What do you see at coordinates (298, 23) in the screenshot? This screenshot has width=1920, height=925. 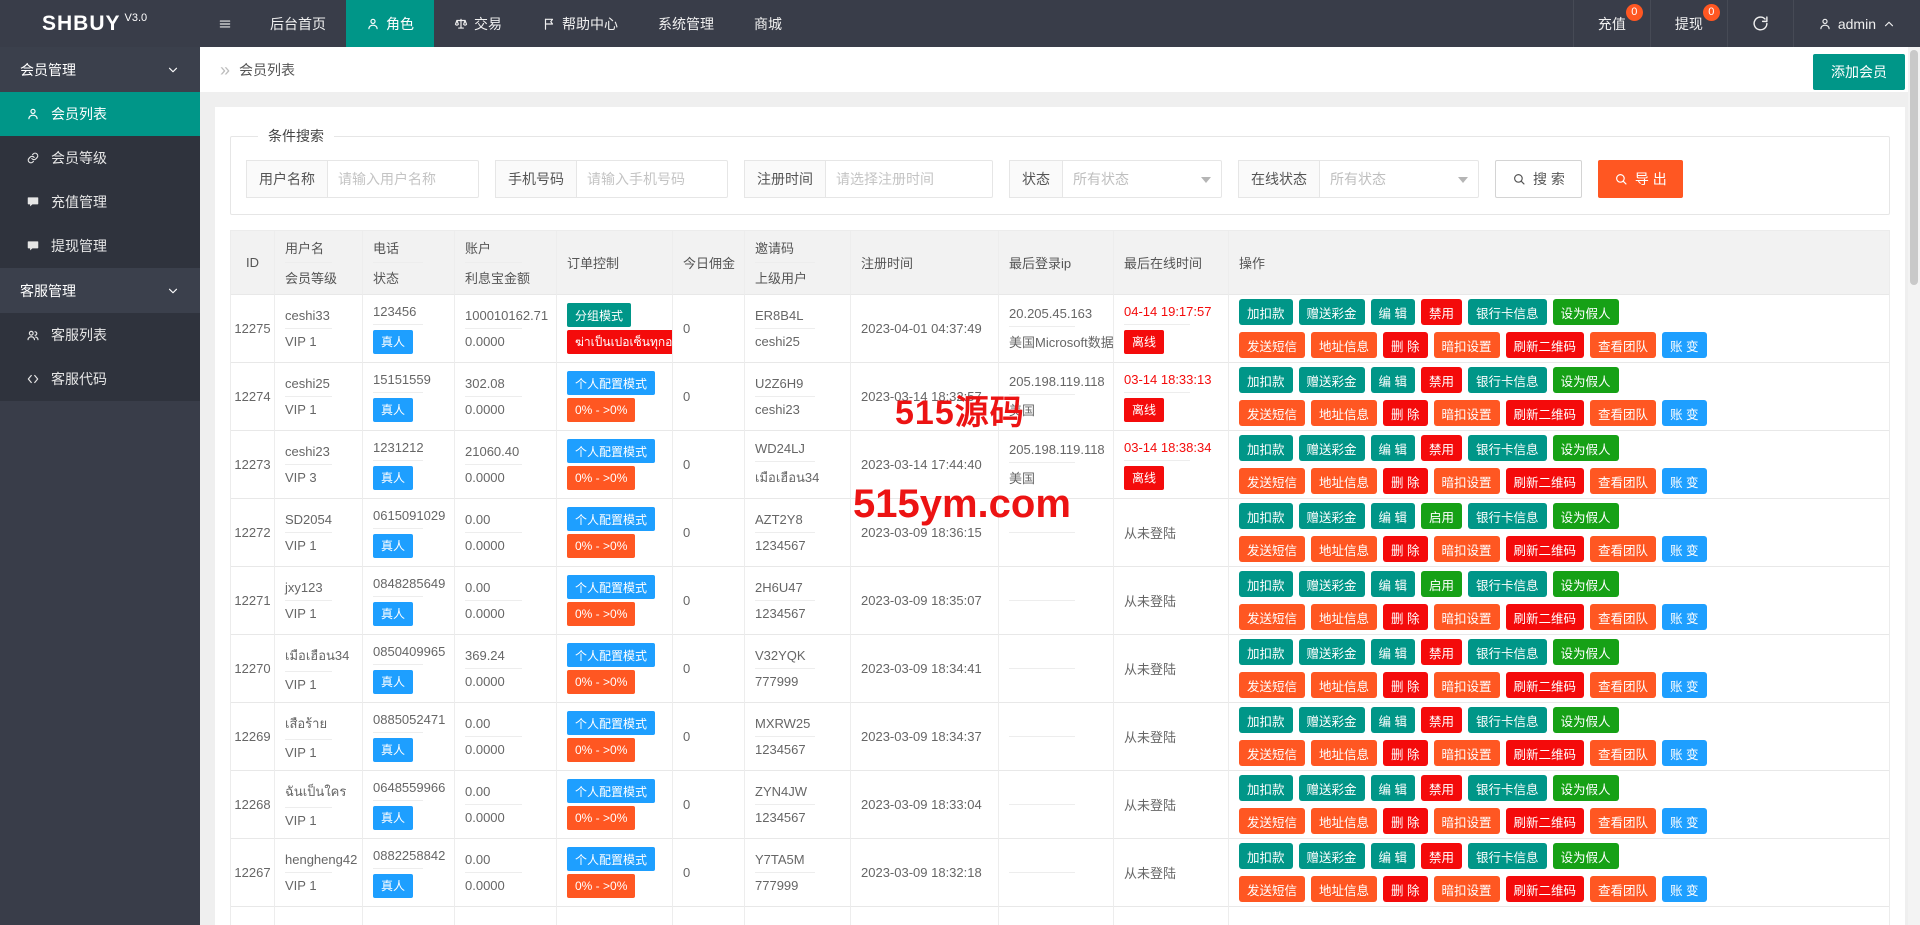 I see `nav-item-home: 后台首页` at bounding box center [298, 23].